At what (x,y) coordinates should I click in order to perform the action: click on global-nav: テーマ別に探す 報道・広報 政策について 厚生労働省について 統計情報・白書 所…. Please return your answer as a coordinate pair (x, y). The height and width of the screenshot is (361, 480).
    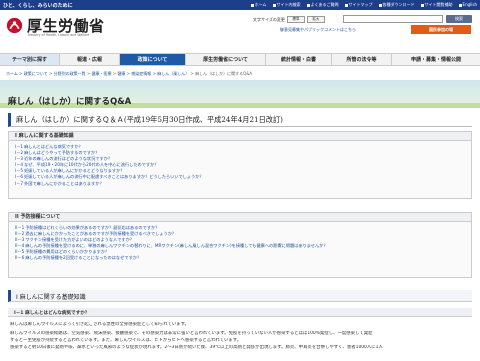
    Looking at the image, I should click on (240, 59).